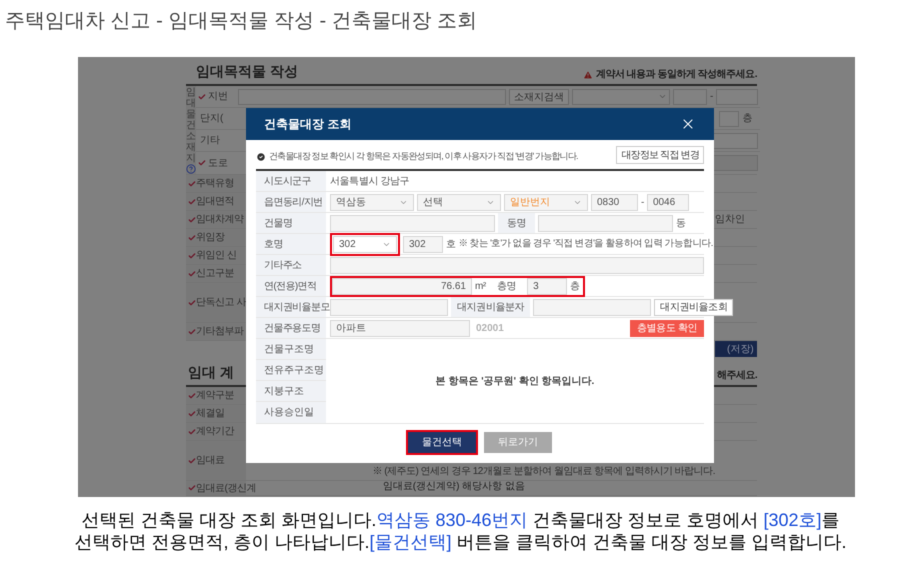 The image size is (921, 570). I want to click on input-field: 3, so click(547, 286).